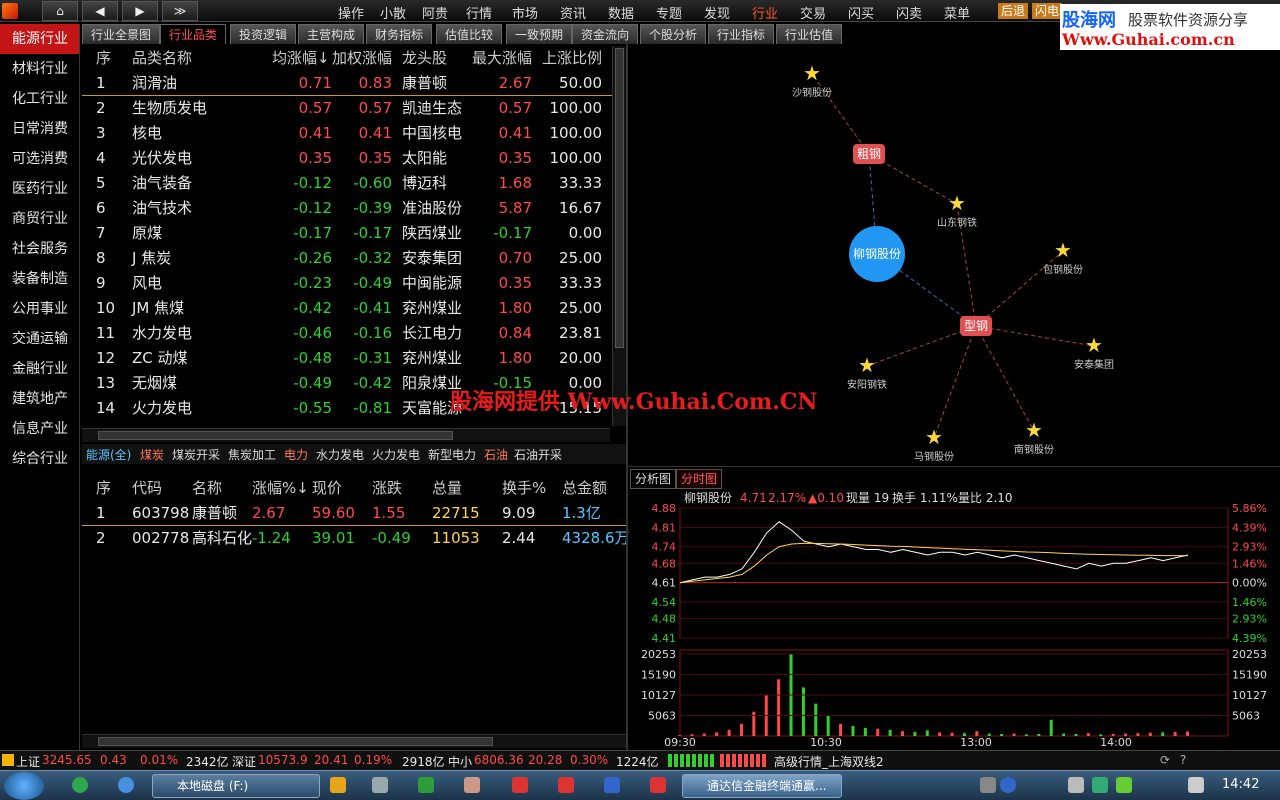  Describe the element at coordinates (338, 785) in the screenshot. I see `media-icon` at that location.